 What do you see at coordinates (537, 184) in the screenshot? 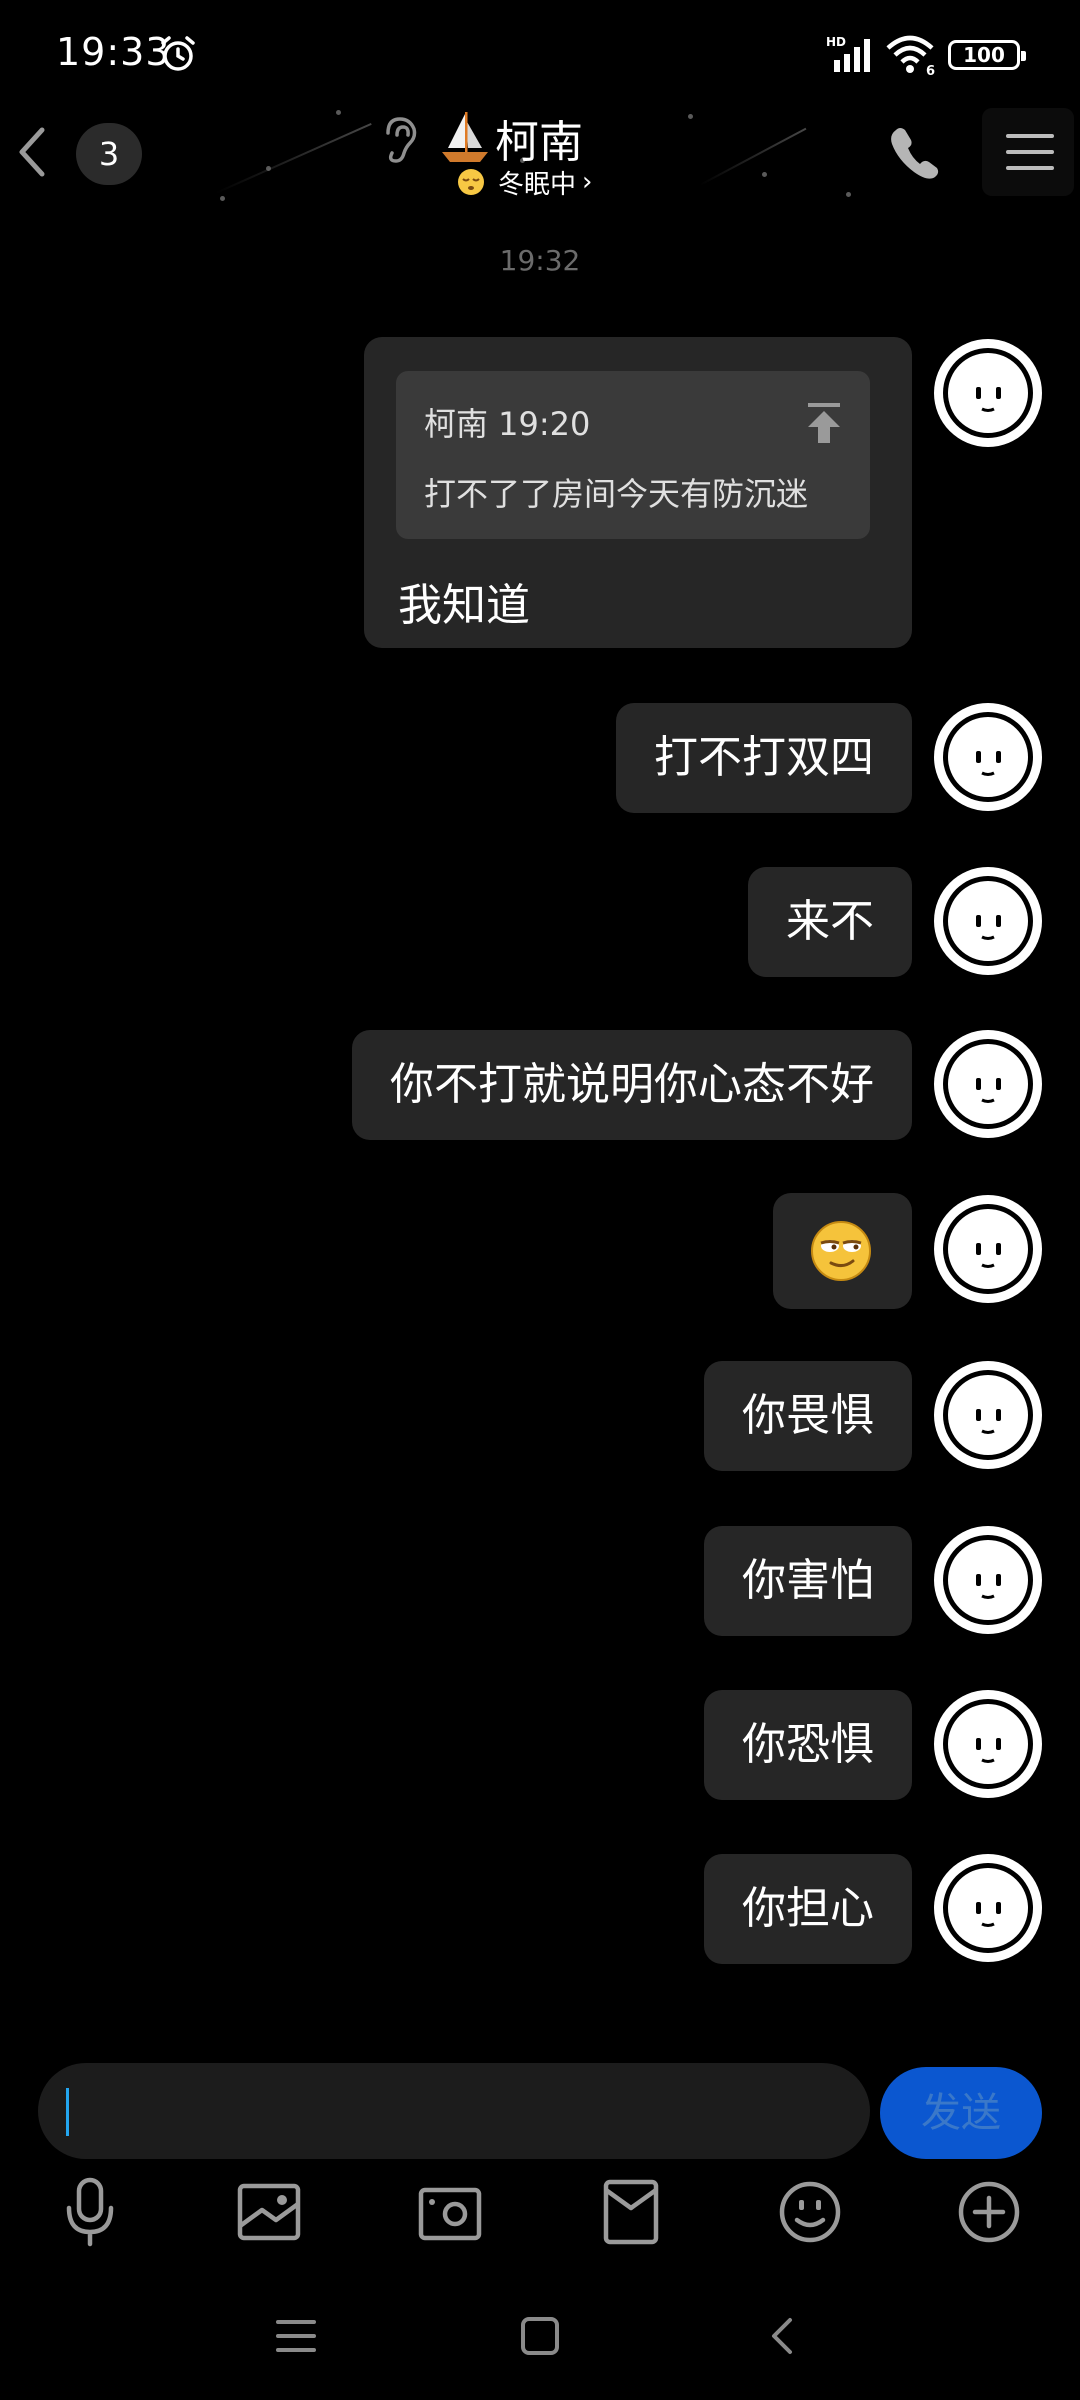
I see `contact-status-text: 冬眠中` at bounding box center [537, 184].